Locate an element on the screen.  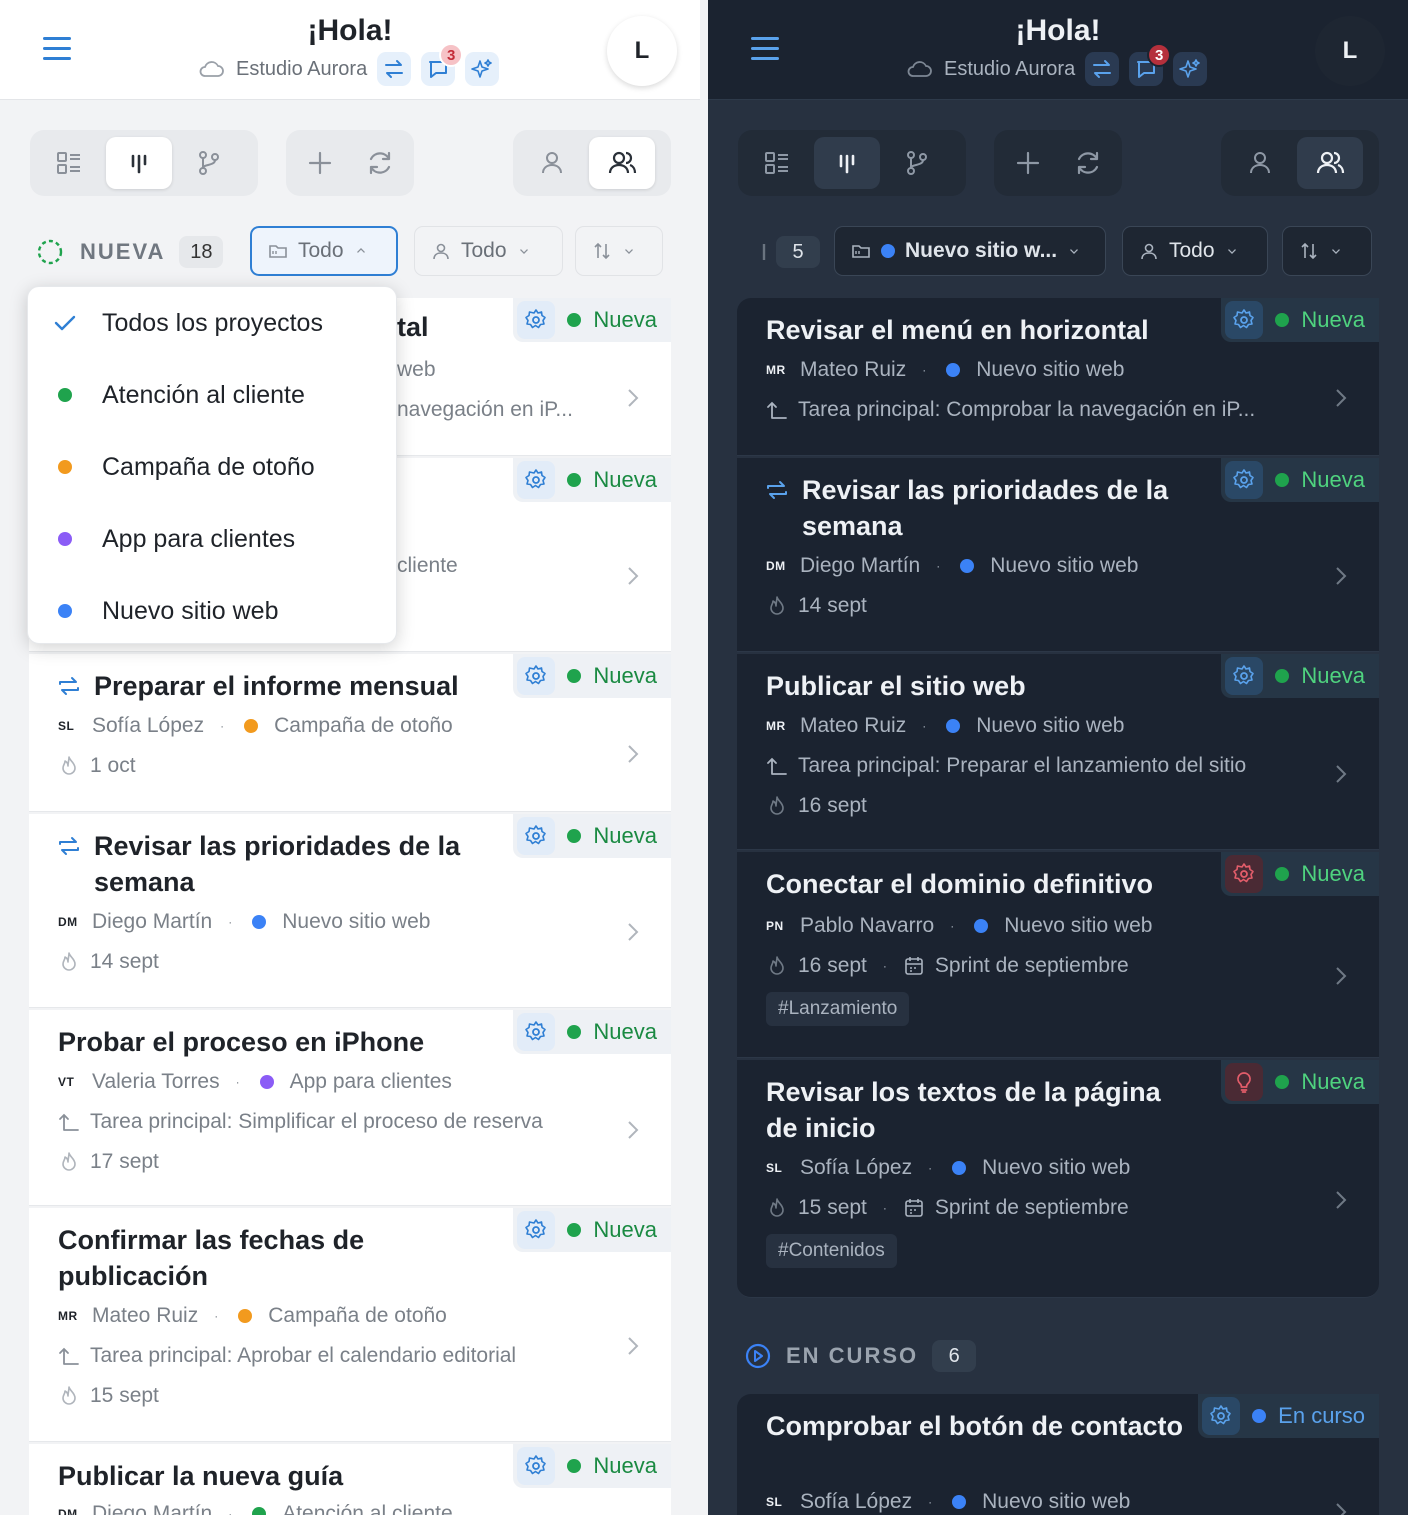
menu-item-client-app: App para clientes is located at coordinates (212, 539).